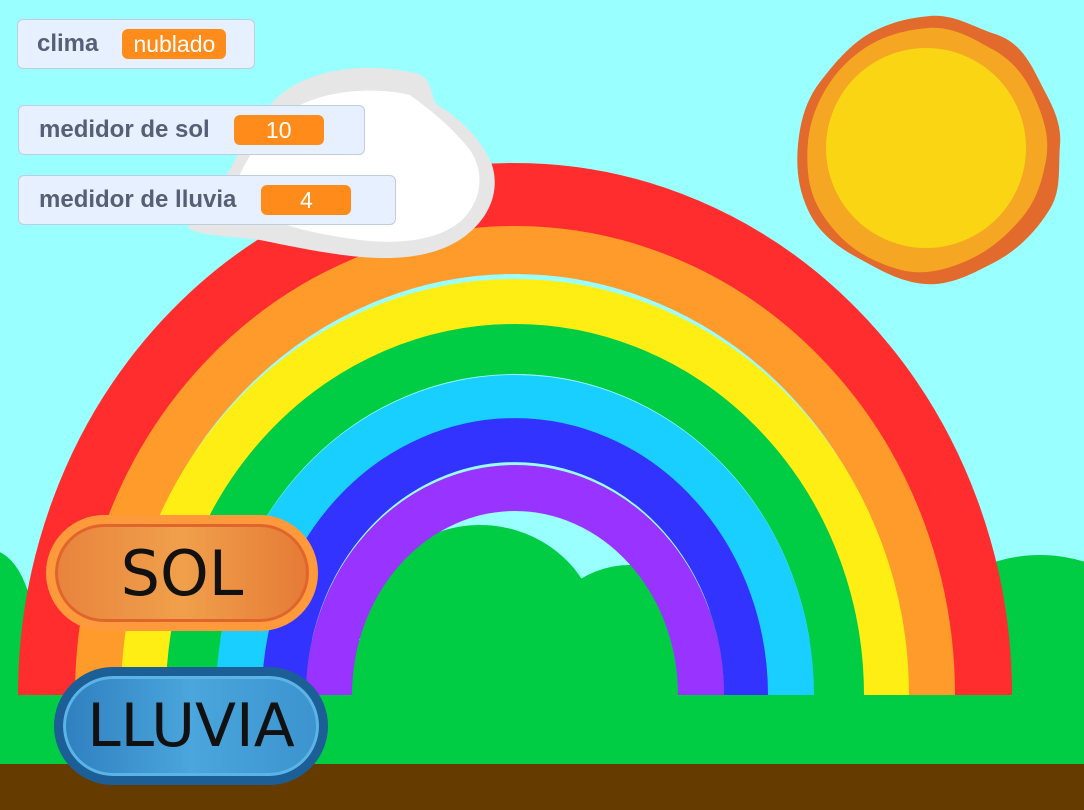 The height and width of the screenshot is (810, 1084). I want to click on monitor-clima-label: clima, so click(68, 43).